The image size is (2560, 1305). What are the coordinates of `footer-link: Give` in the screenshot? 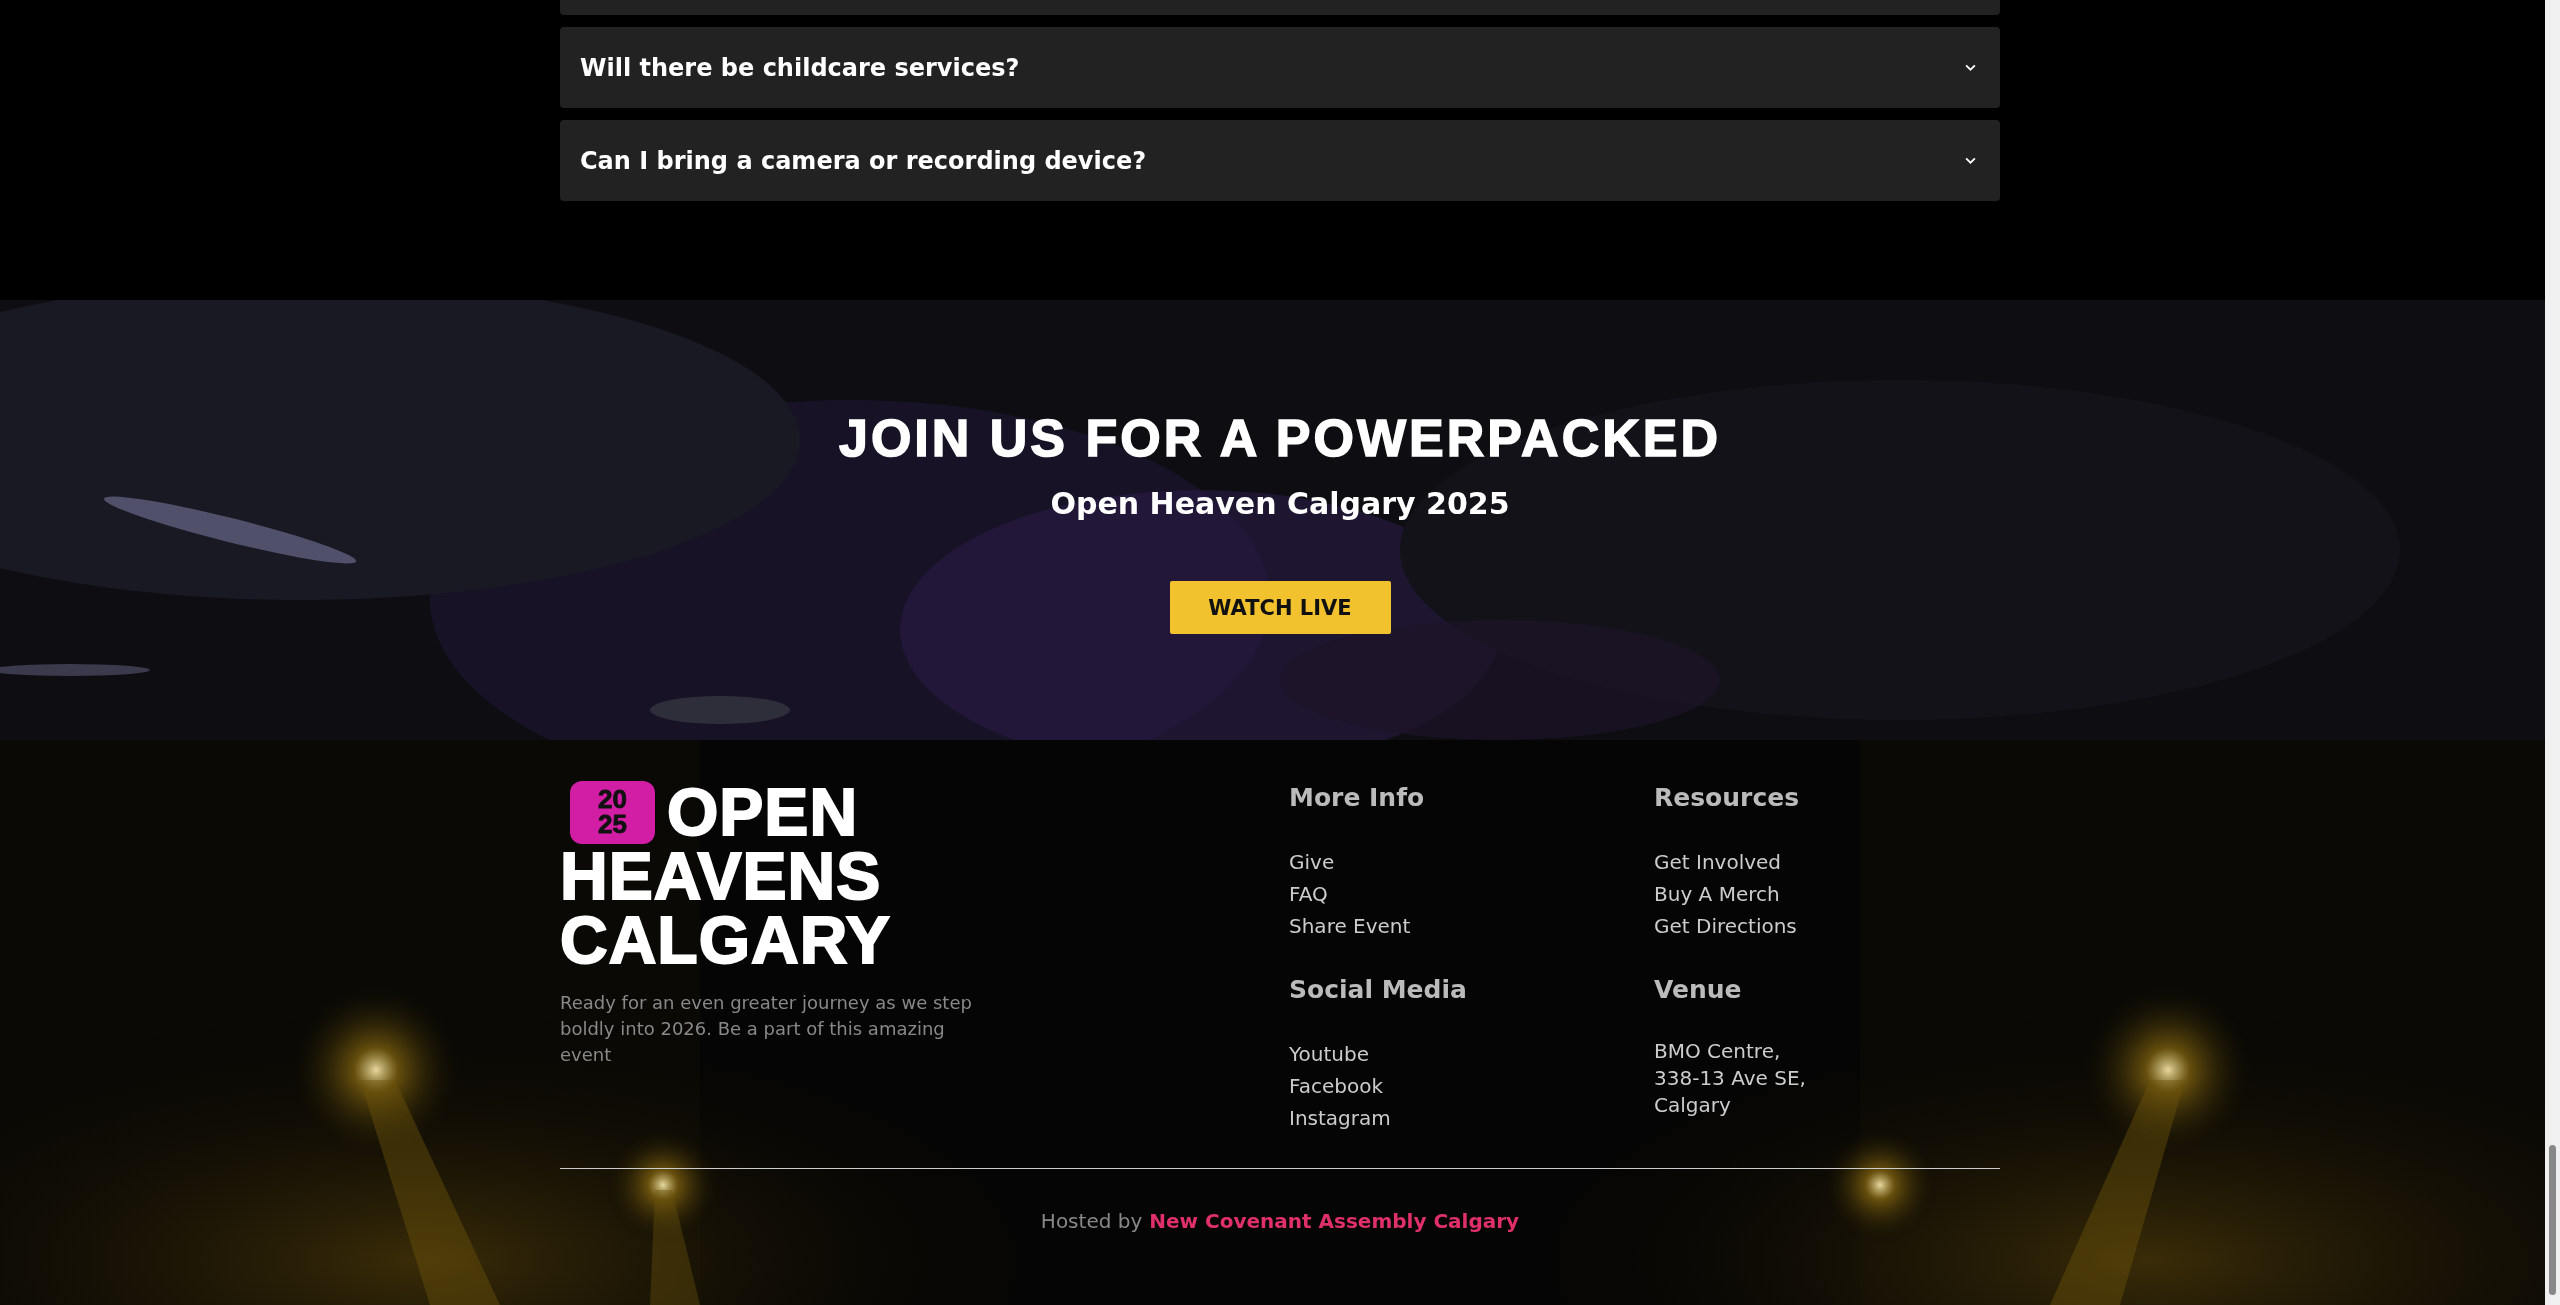 It's located at (1312, 862).